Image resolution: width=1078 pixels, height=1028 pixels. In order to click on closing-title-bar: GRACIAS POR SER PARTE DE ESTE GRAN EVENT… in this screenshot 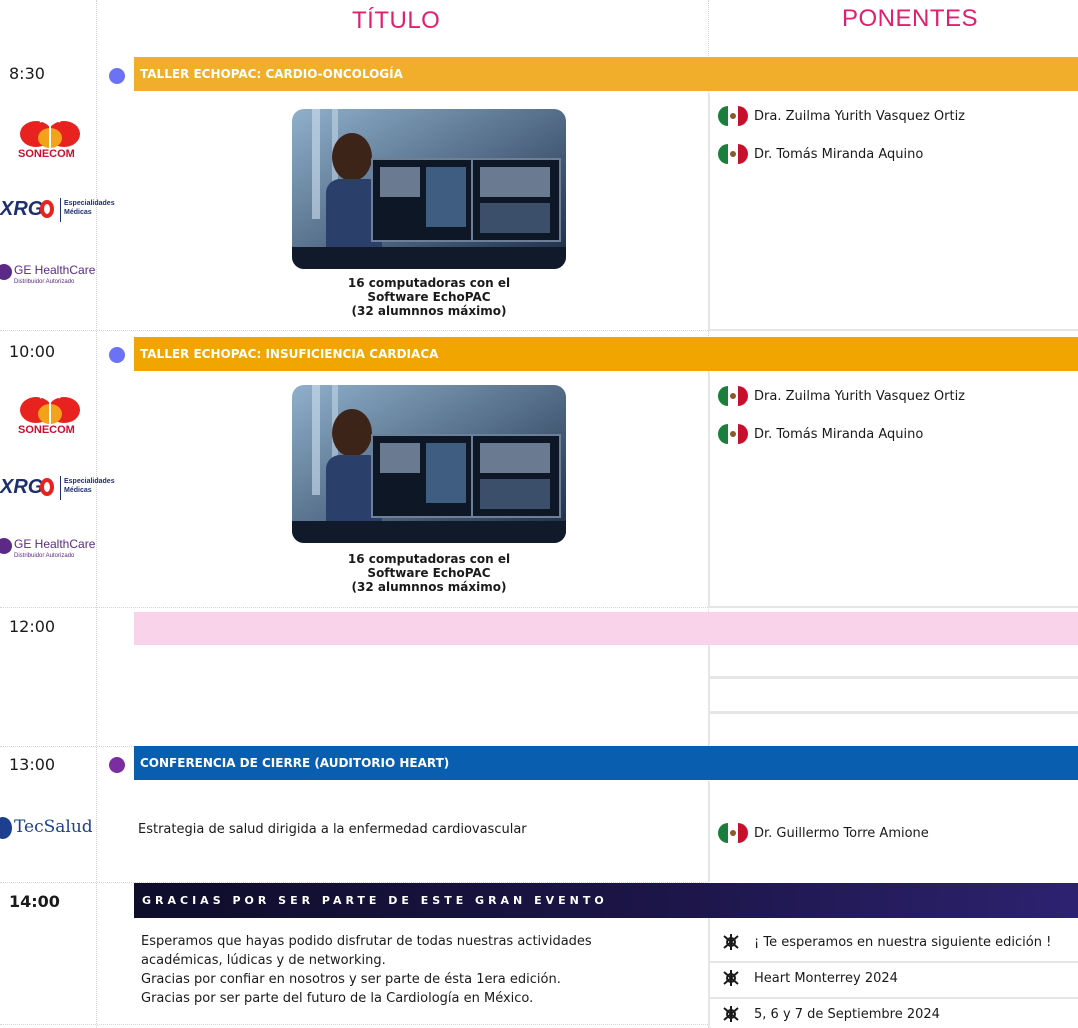, I will do `click(606, 900)`.